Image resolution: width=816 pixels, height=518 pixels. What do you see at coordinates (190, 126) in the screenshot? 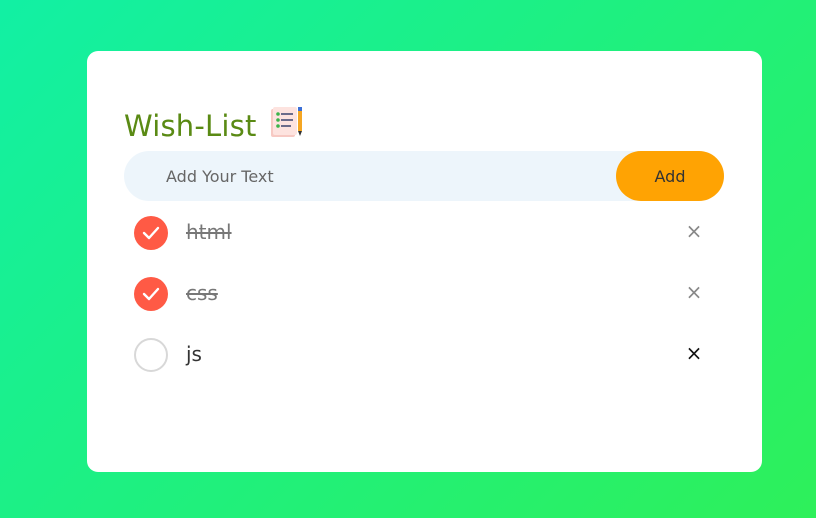
I see `app-title: Wish-List` at bounding box center [190, 126].